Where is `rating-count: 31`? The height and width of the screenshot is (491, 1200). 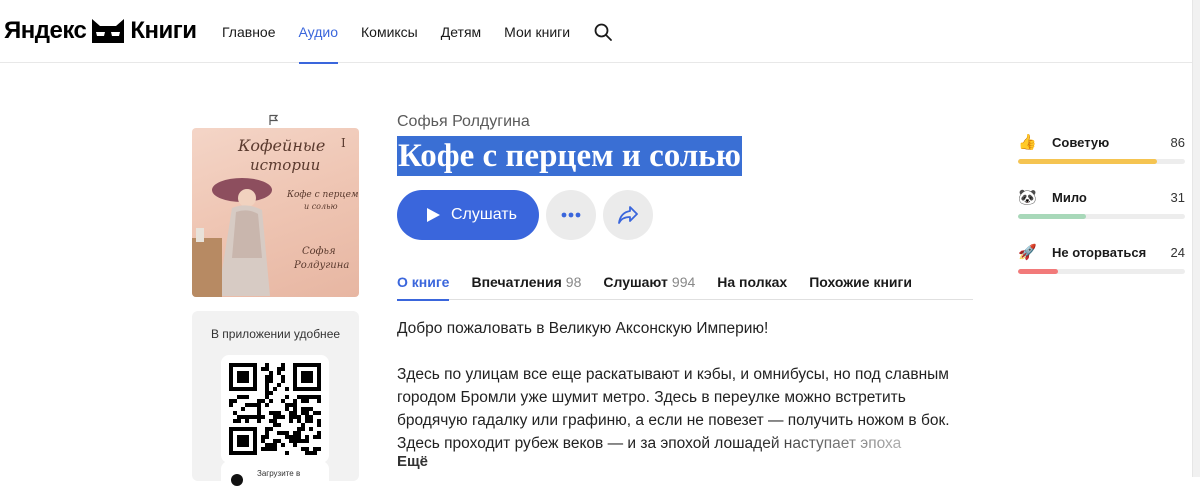 rating-count: 31 is located at coordinates (1177, 197).